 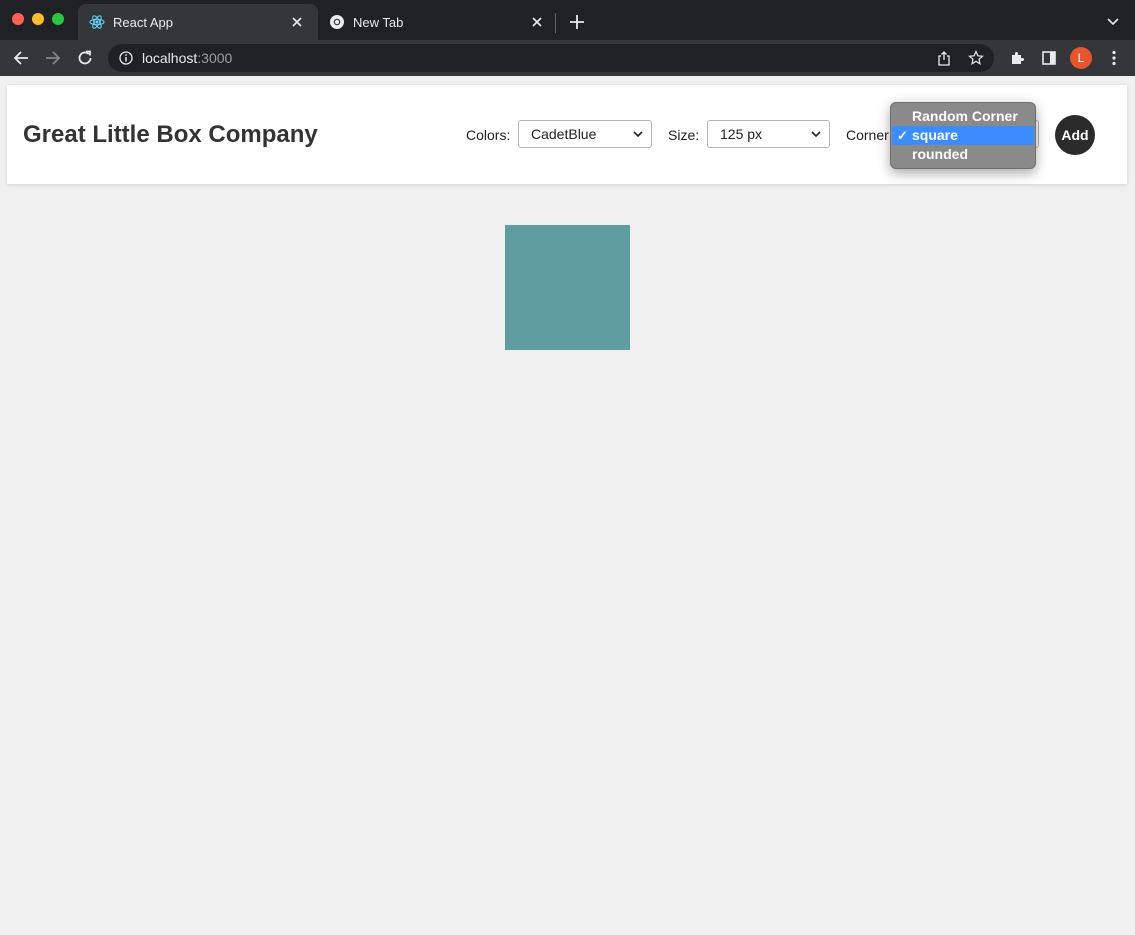 I want to click on colors-select-value: CadetBlue, so click(x=564, y=134).